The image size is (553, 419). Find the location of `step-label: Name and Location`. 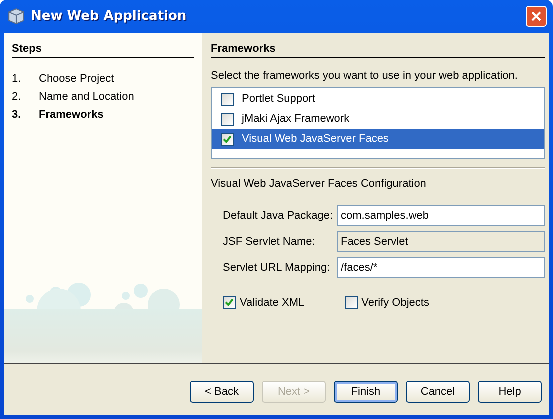

step-label: Name and Location is located at coordinates (86, 97).